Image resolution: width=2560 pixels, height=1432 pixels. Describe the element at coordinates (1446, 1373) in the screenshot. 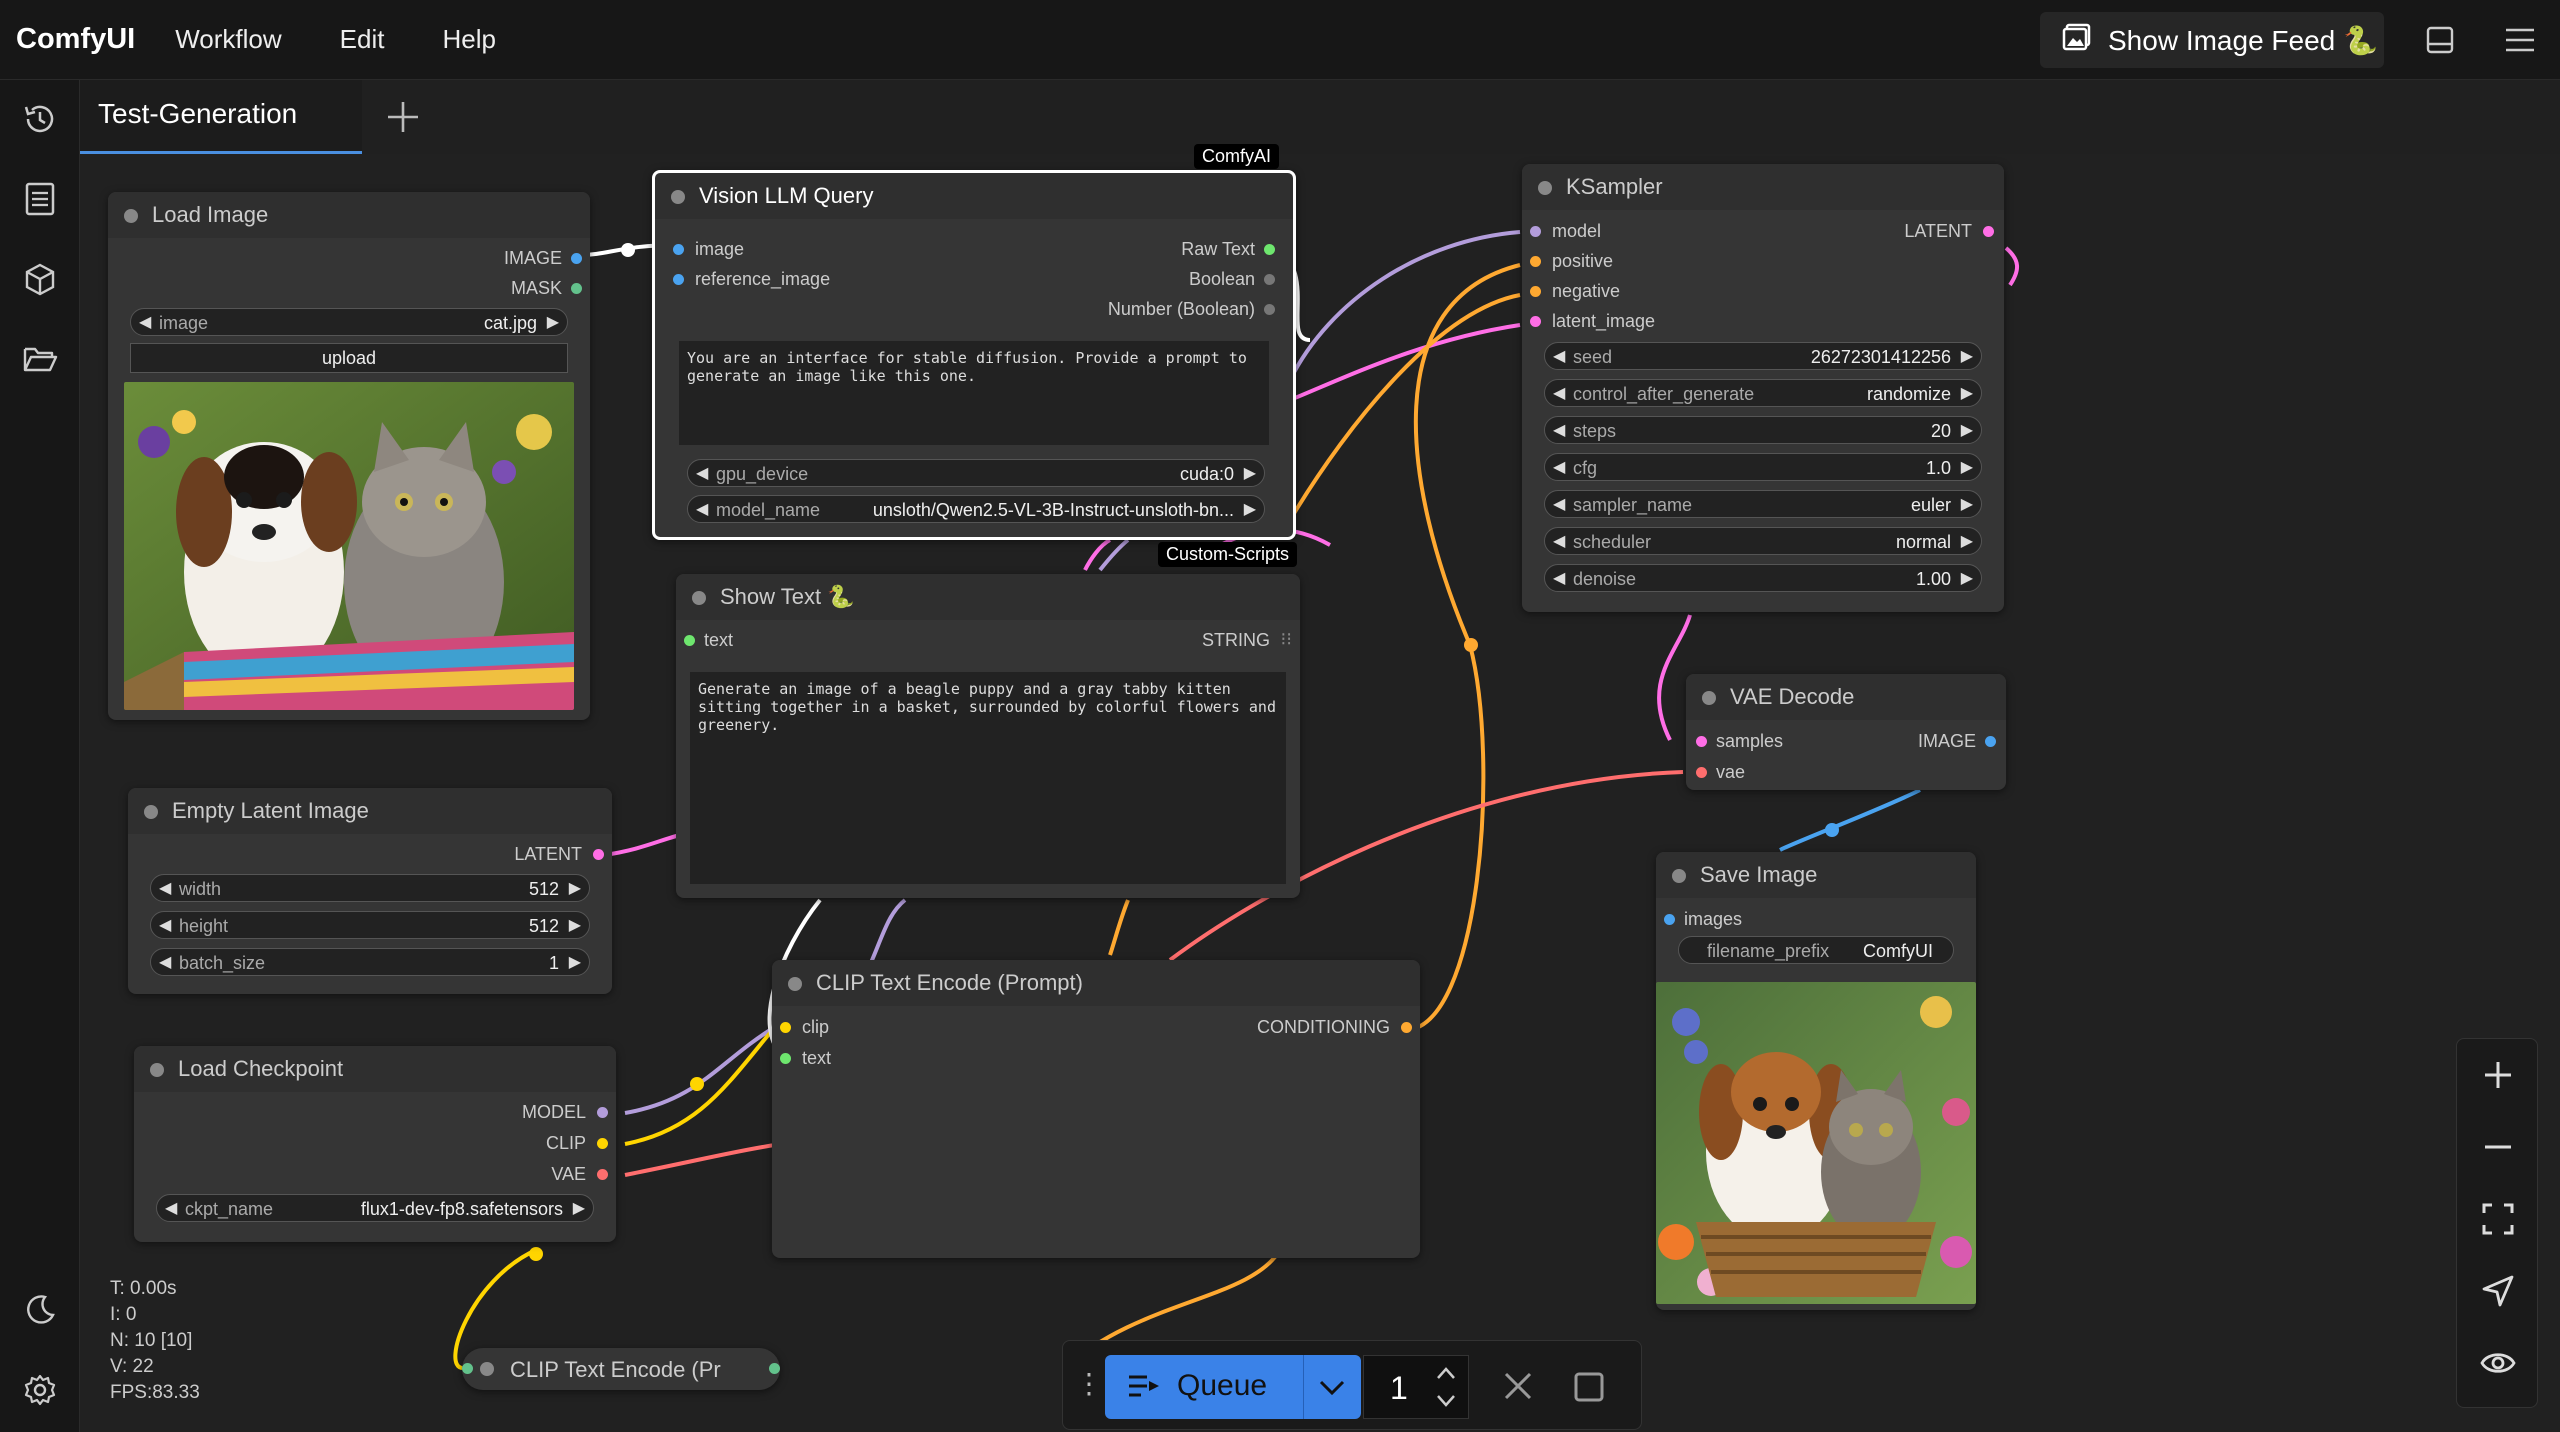

I see `chevron-up-icon` at that location.